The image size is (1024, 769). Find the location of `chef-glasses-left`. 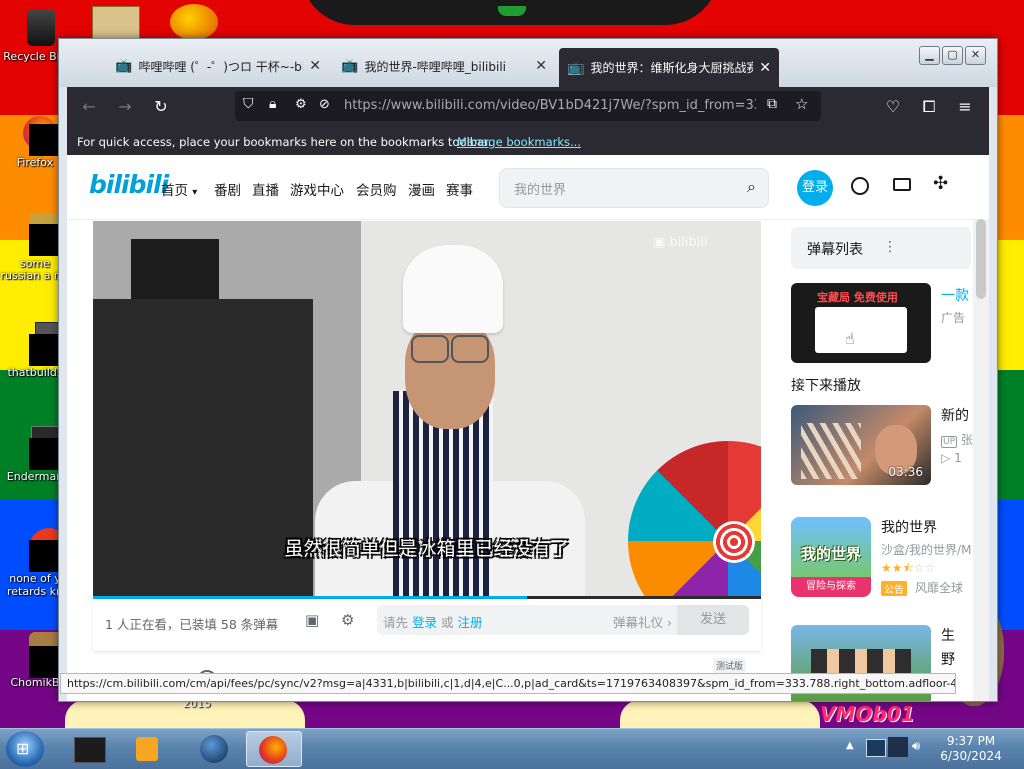

chef-glasses-left is located at coordinates (430, 349).